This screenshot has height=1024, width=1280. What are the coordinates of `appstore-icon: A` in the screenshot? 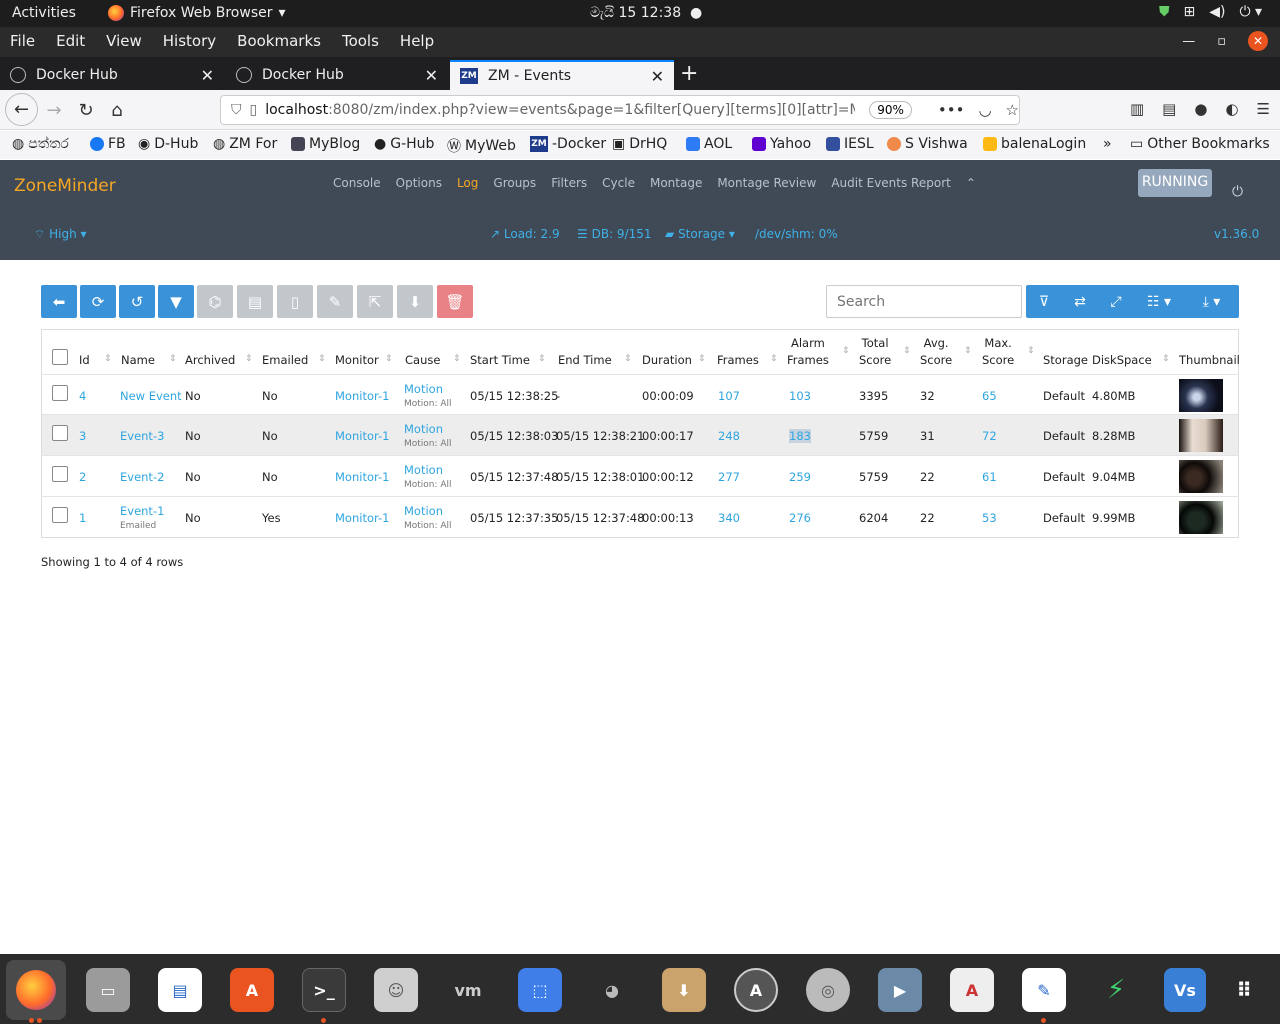 It's located at (756, 990).